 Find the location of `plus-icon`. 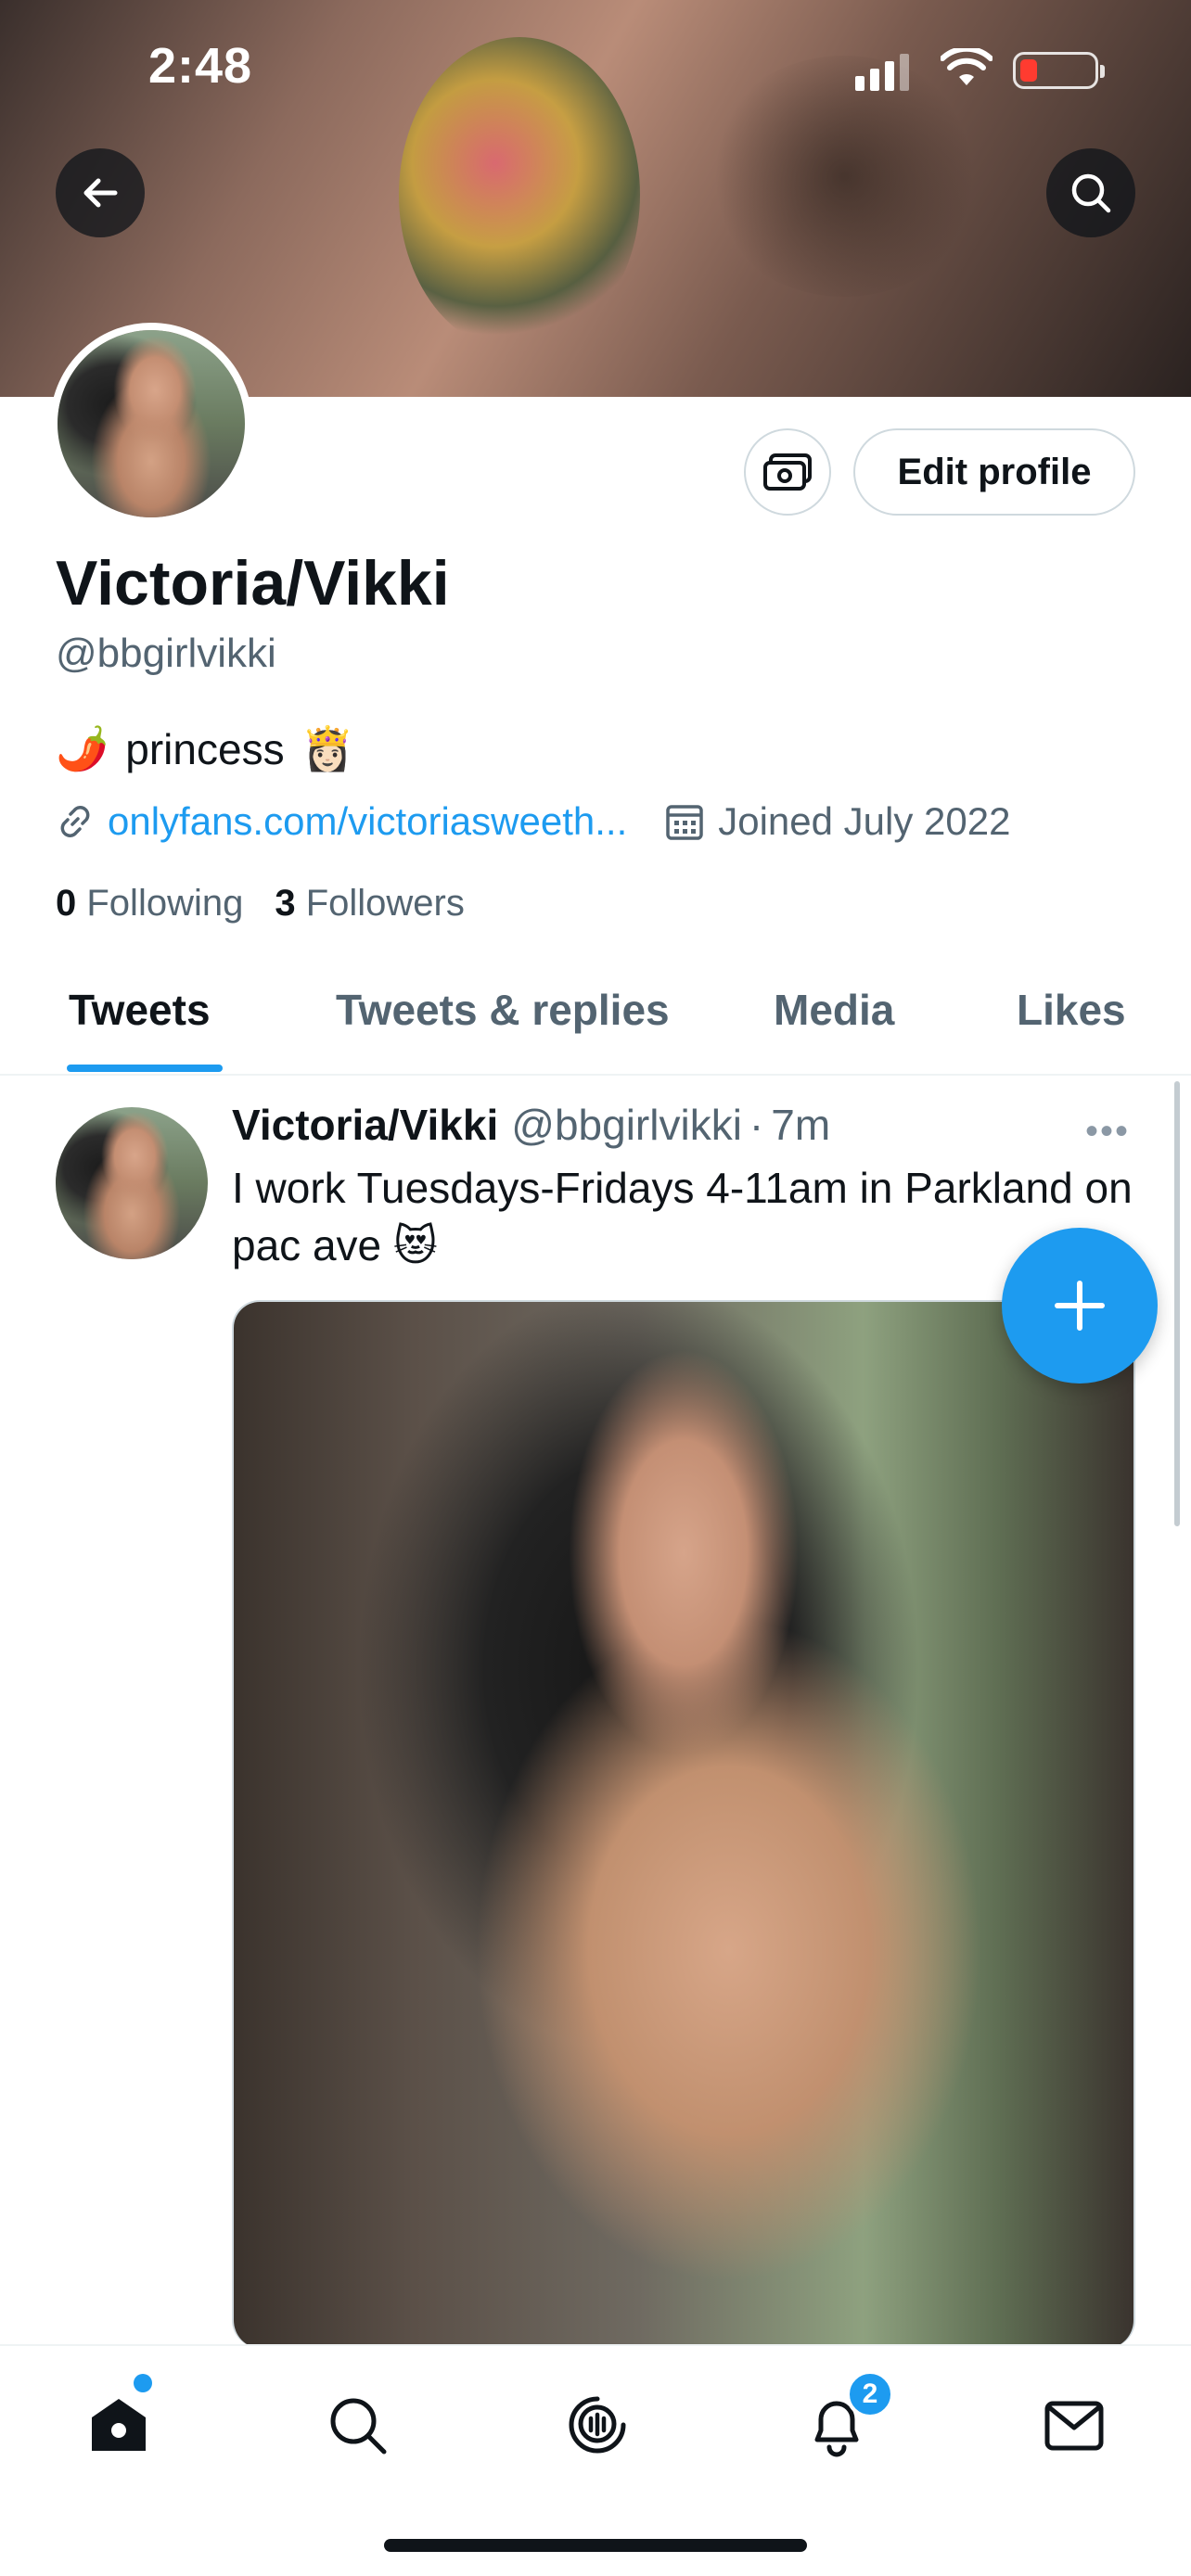

plus-icon is located at coordinates (1080, 1306).